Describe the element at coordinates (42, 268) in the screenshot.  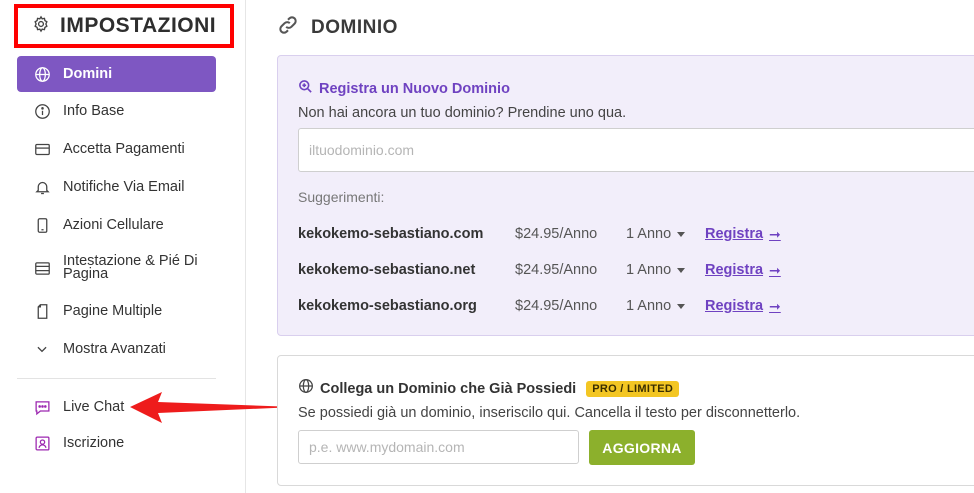
I see `layout-icon` at that location.